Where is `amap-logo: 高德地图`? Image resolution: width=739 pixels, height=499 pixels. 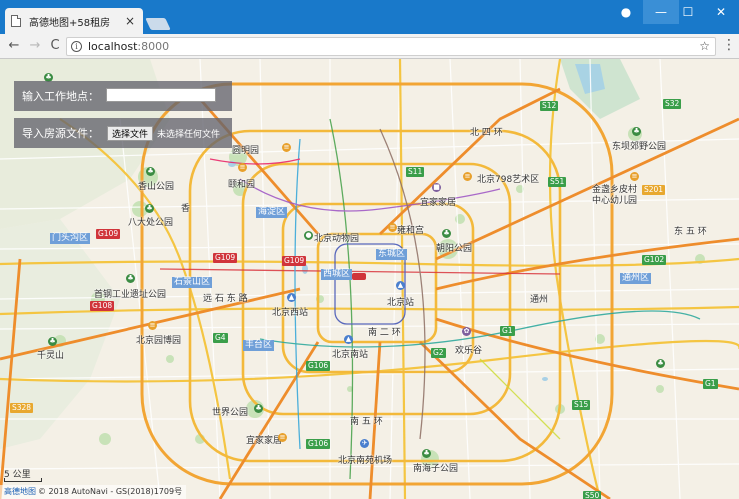
amap-logo: 高德地图 is located at coordinates (20, 491).